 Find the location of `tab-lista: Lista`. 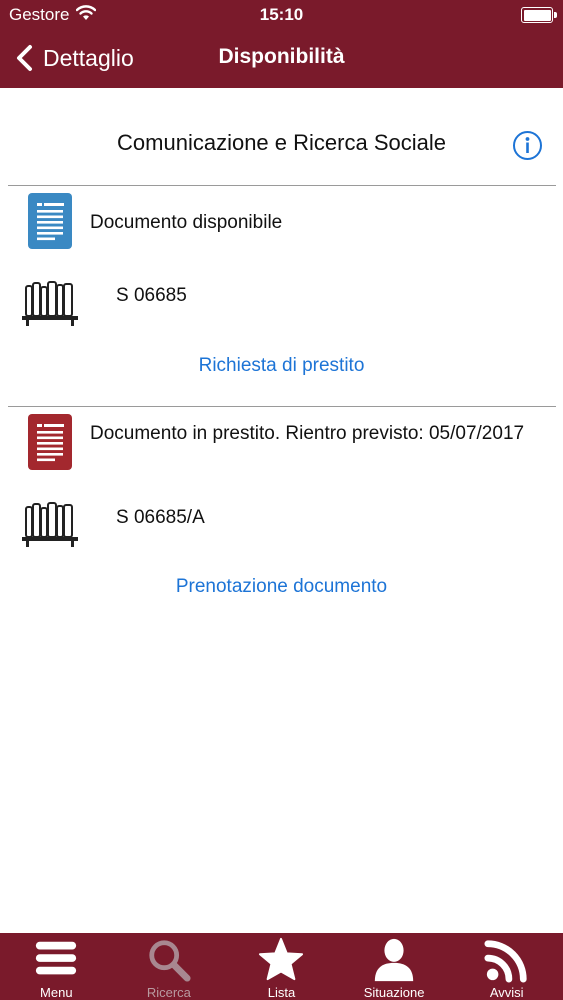

tab-lista: Lista is located at coordinates (281, 966).